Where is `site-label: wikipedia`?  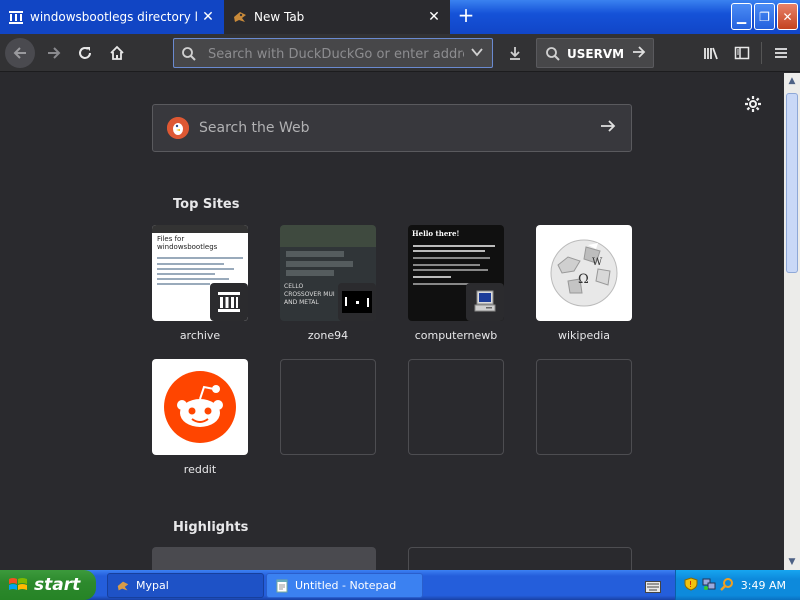
site-label: wikipedia is located at coordinates (583, 335).